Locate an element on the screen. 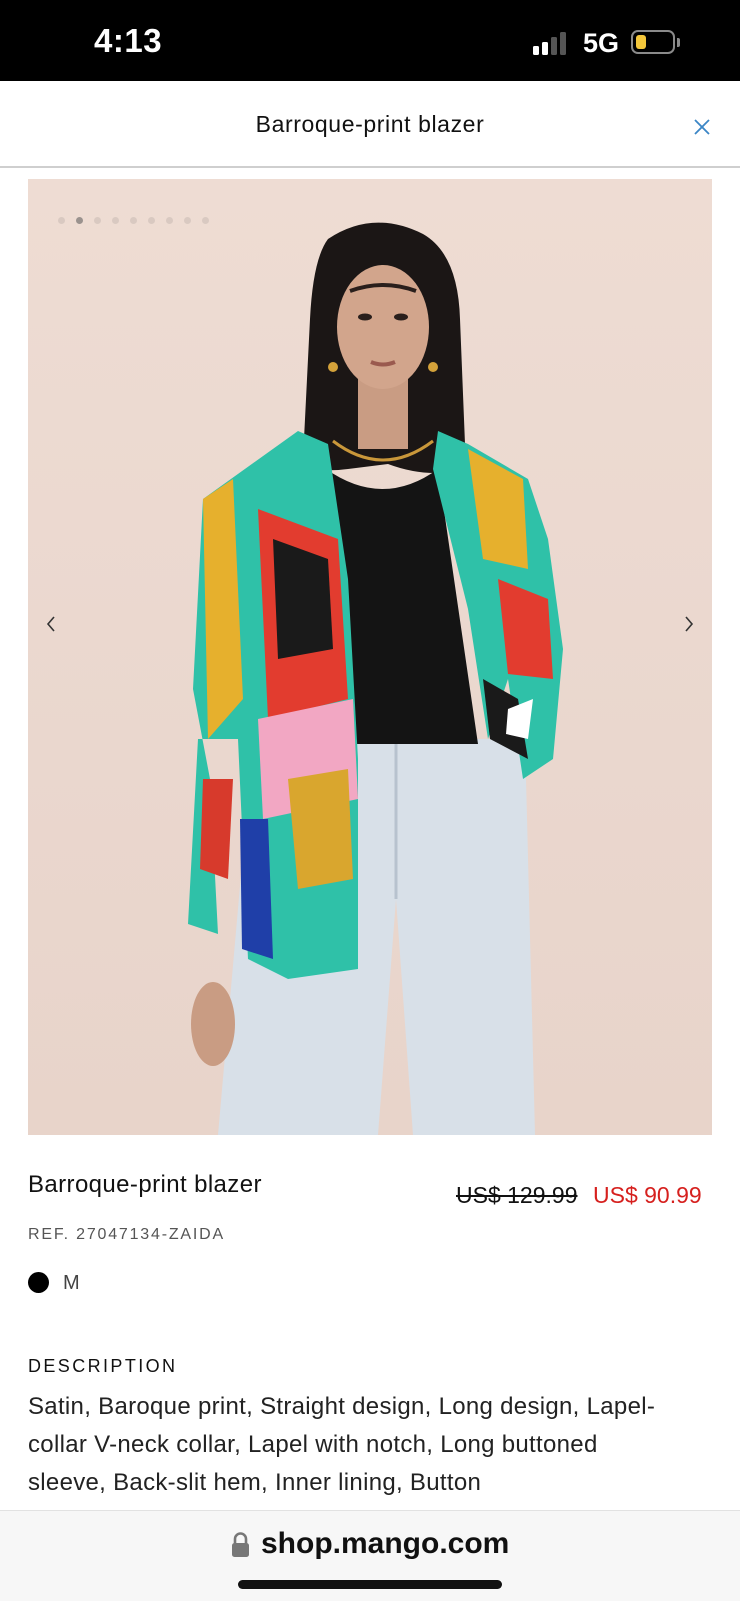 The height and width of the screenshot is (1601, 740). battery-tip is located at coordinates (678, 42).